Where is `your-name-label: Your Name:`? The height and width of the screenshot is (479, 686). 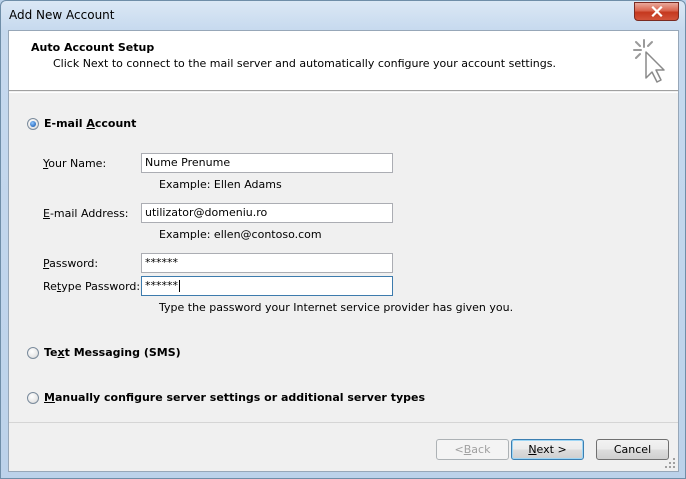 your-name-label: Your Name: is located at coordinates (75, 163).